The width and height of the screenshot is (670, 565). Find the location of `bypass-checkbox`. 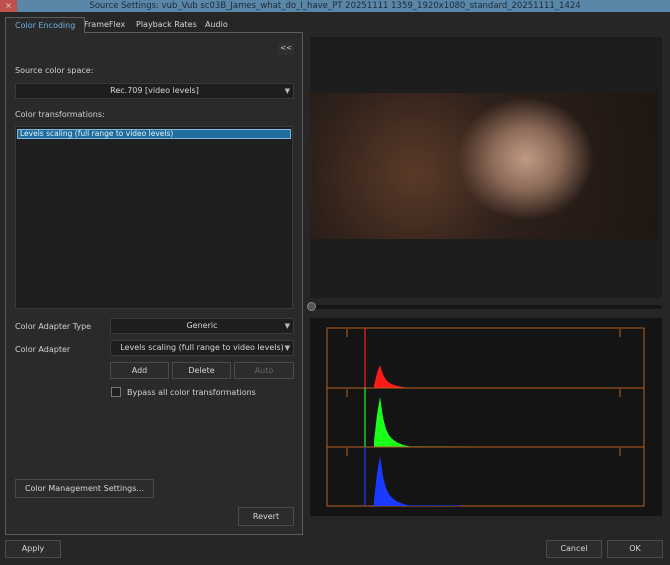

bypass-checkbox is located at coordinates (116, 392).